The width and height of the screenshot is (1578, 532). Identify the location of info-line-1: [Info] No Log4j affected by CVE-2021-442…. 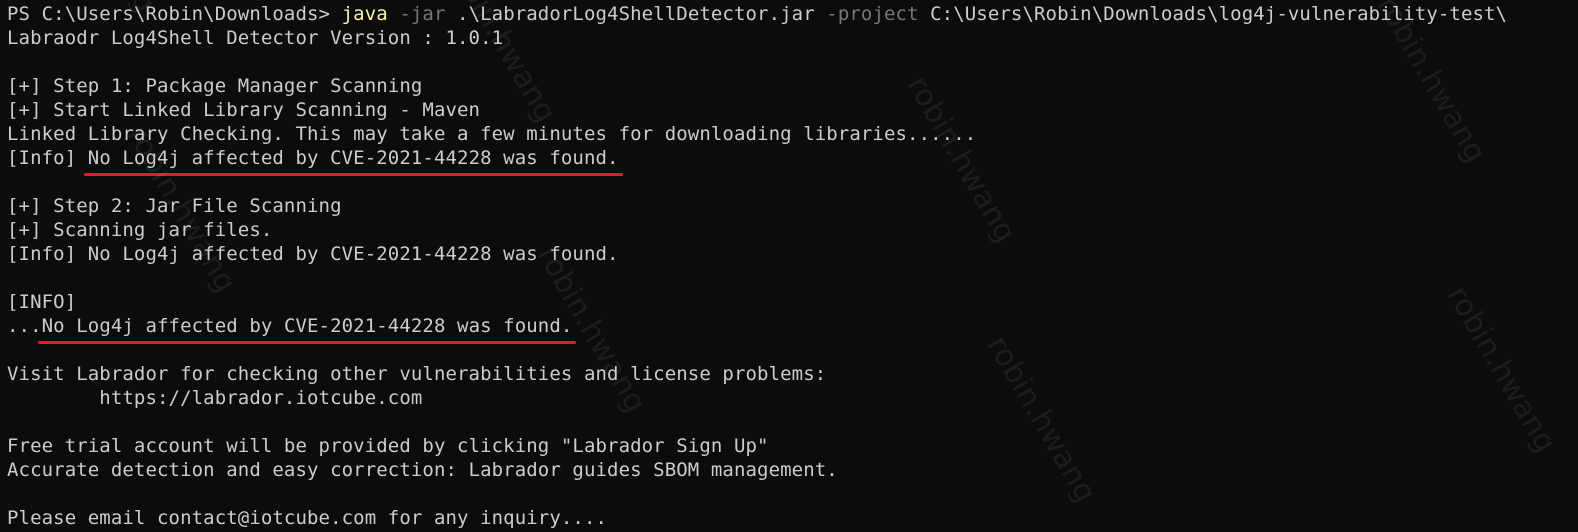
(315, 161).